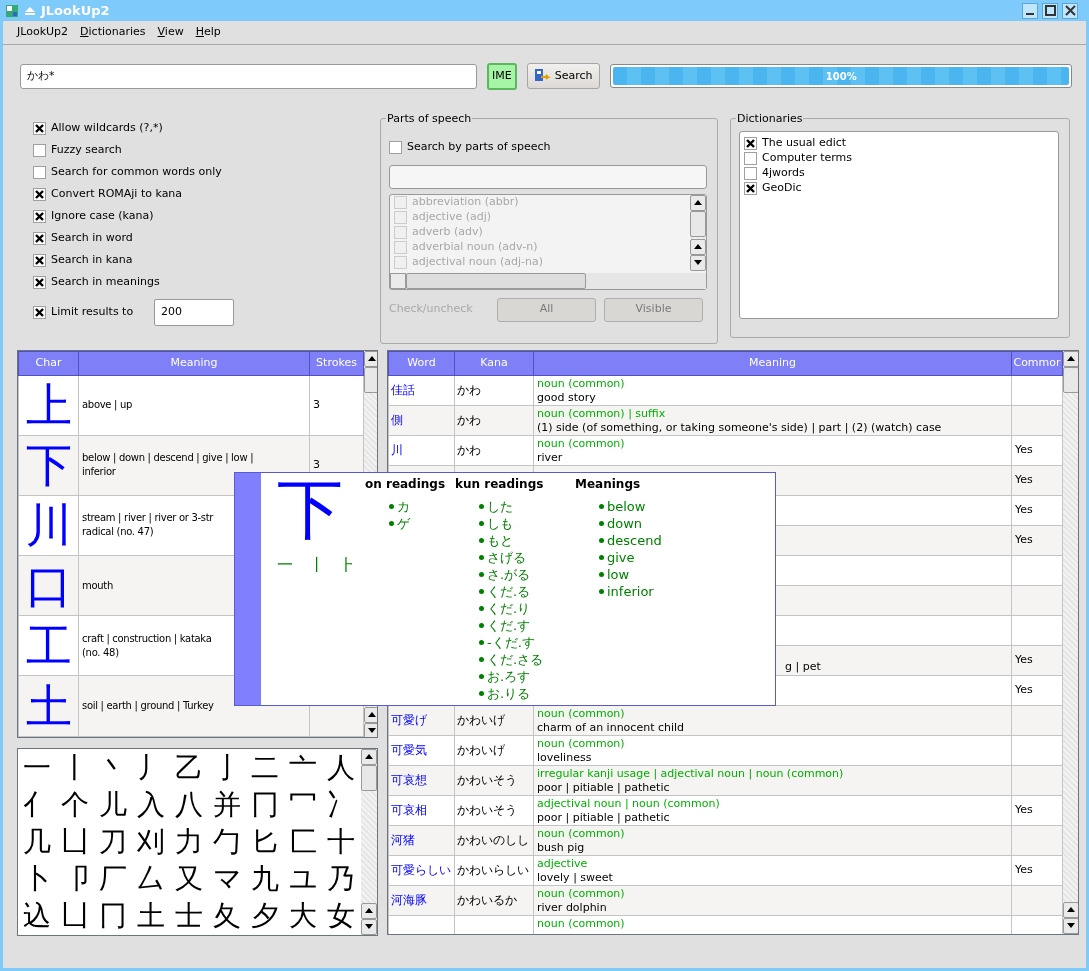 This screenshot has width=1089, height=971. What do you see at coordinates (421, 870) in the screenshot?
I see `word-cell: 可愛らしい` at bounding box center [421, 870].